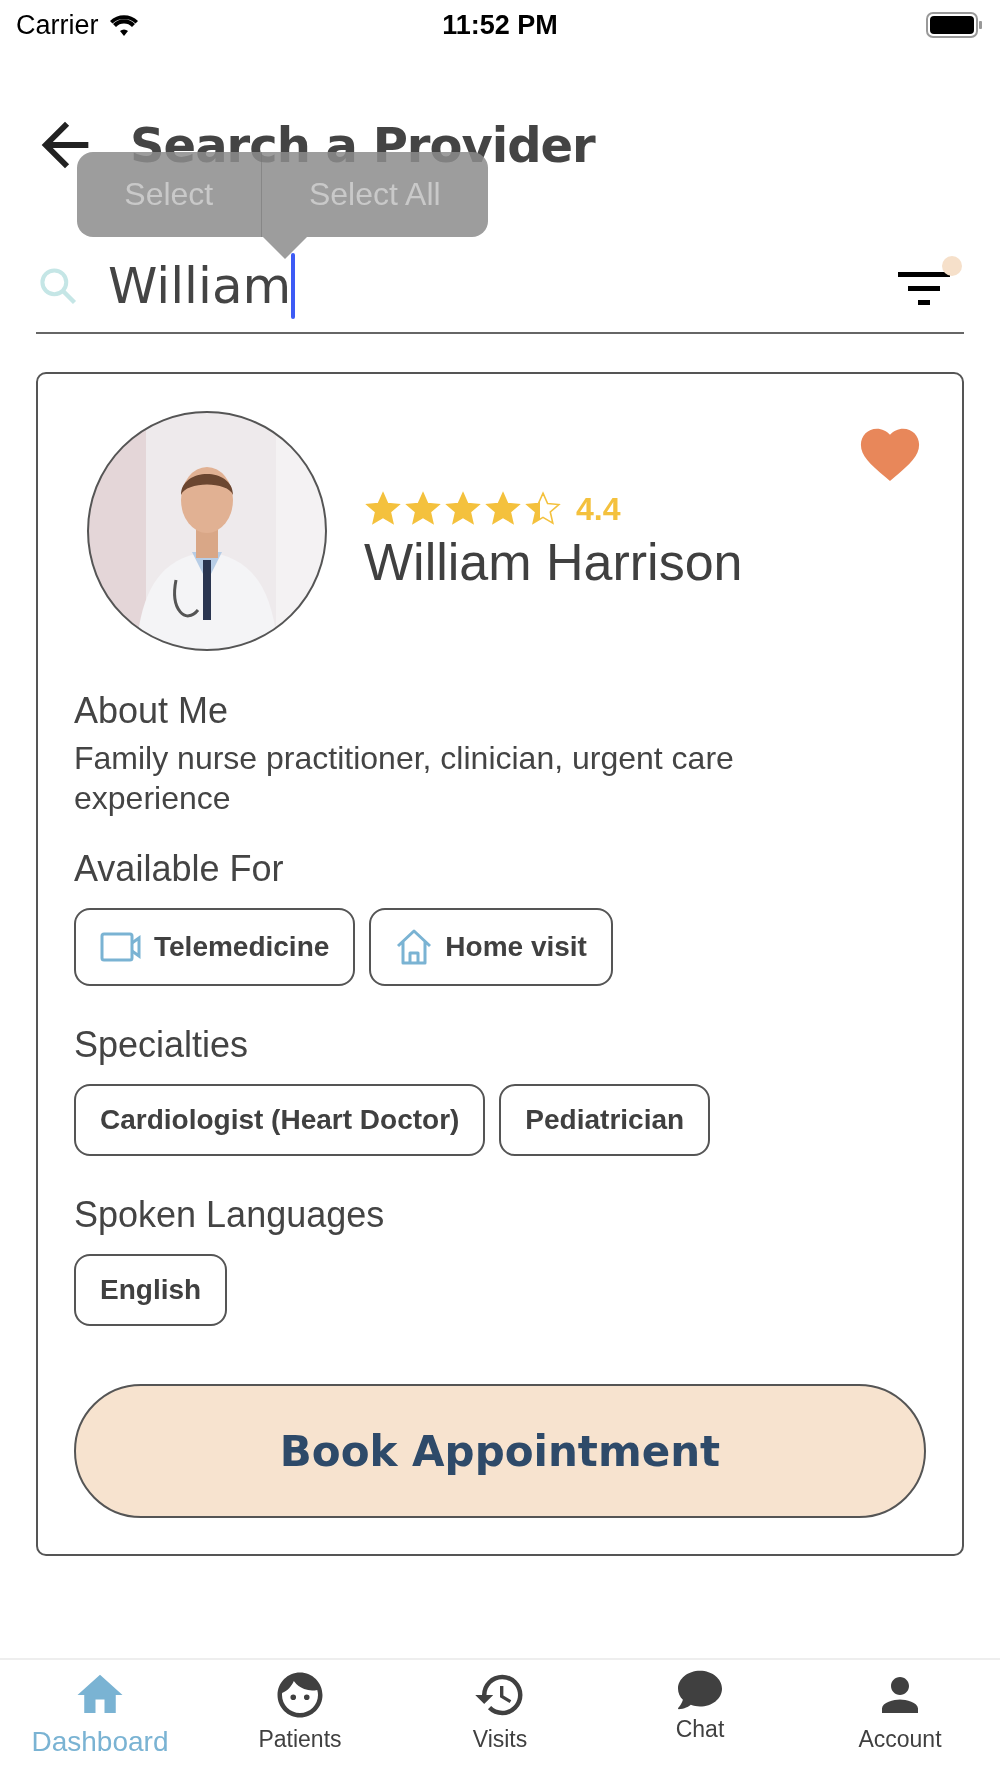 The image size is (1000, 1778). What do you see at coordinates (162, 1045) in the screenshot?
I see `section-title: Specialties` at bounding box center [162, 1045].